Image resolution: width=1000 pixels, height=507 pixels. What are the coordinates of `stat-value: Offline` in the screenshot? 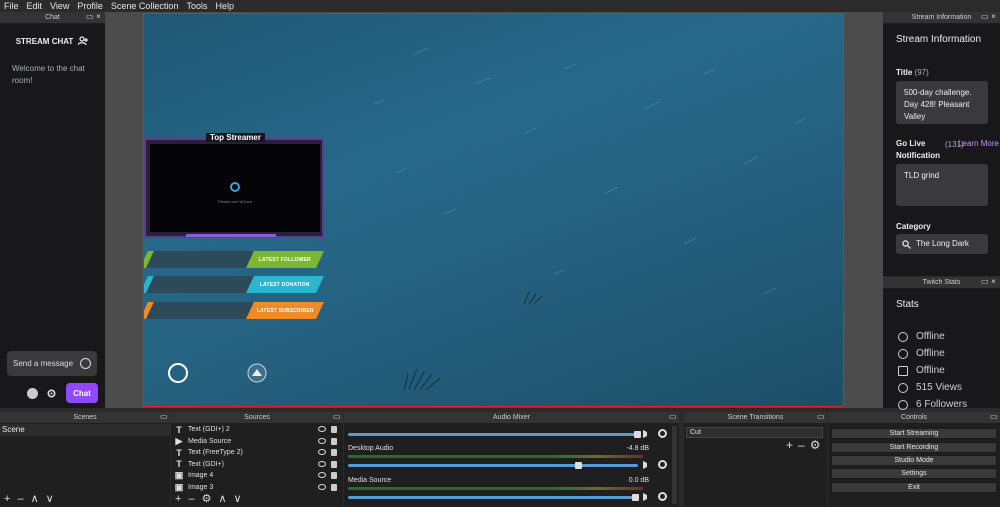 It's located at (930, 370).